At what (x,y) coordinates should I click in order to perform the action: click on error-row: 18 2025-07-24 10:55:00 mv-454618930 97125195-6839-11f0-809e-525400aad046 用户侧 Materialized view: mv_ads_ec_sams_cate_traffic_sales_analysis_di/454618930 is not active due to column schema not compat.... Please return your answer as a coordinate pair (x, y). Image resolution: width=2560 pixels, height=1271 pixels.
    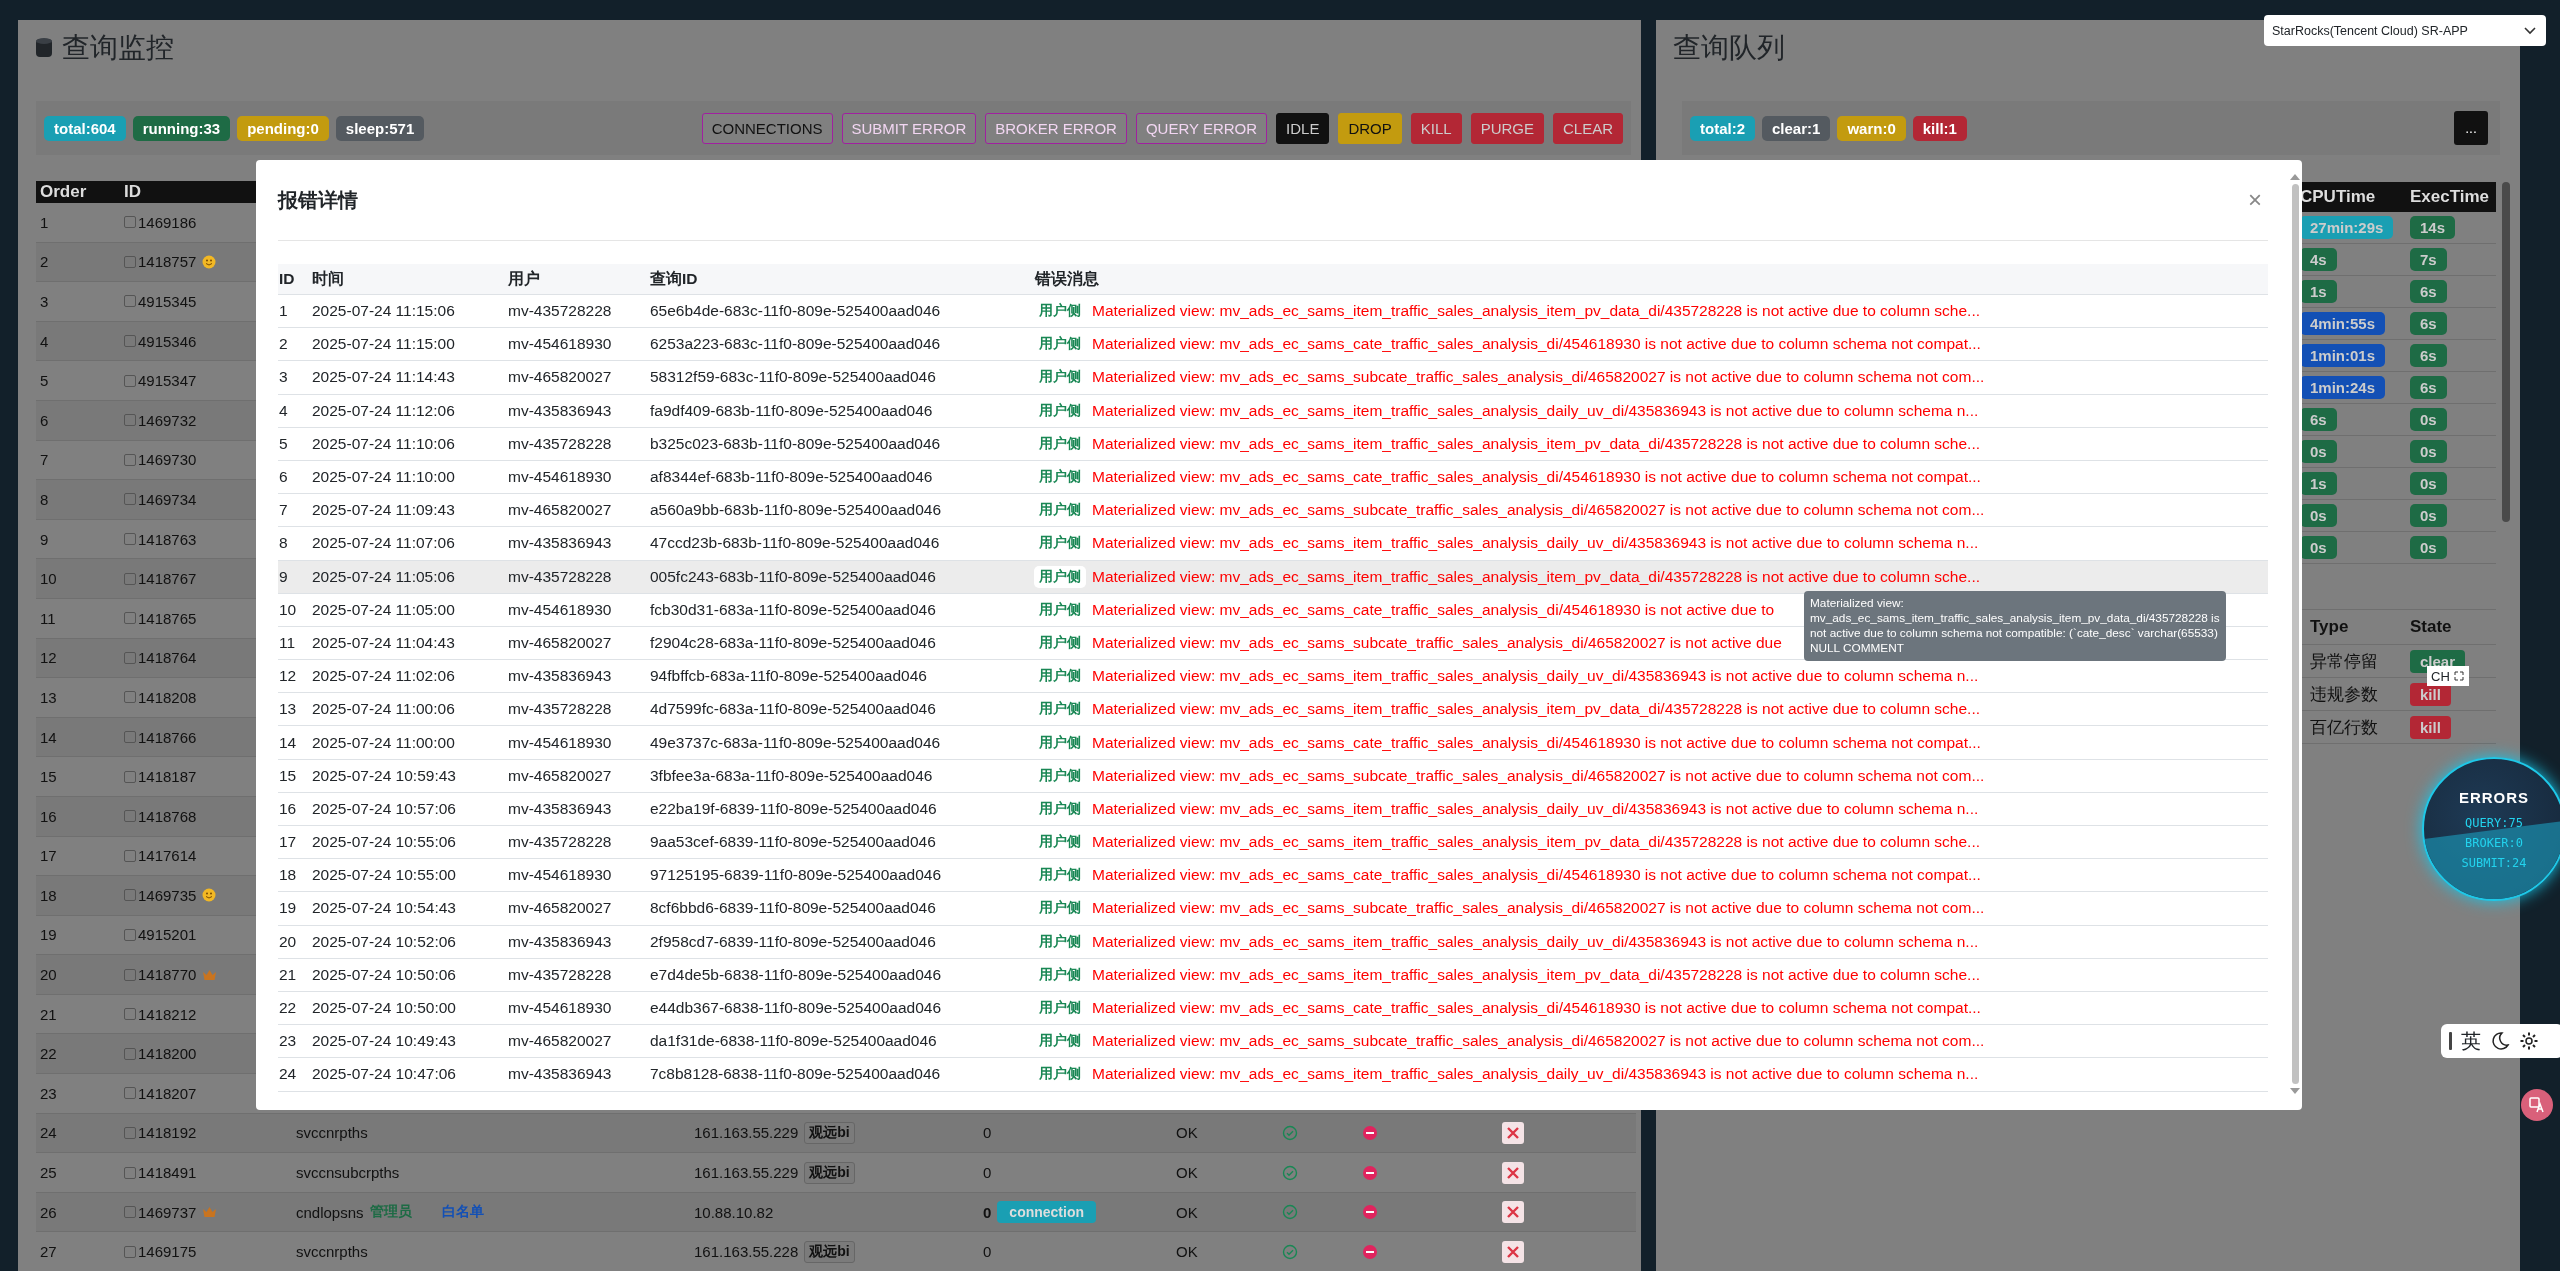
    Looking at the image, I should click on (1273, 876).